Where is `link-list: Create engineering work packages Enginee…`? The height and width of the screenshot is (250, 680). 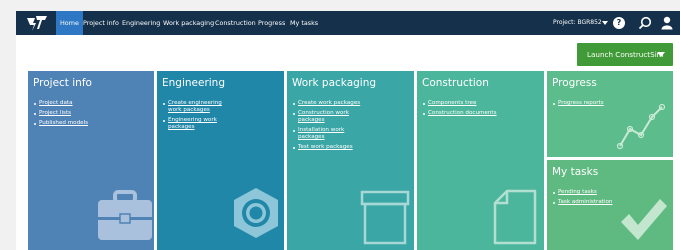 link-list: Create engineering work packages Enginee… is located at coordinates (197, 117).